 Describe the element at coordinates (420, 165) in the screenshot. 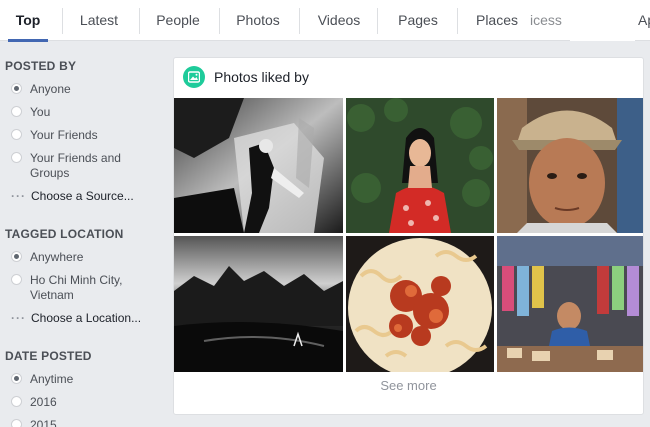

I see `photo-woman-red-dress` at that location.